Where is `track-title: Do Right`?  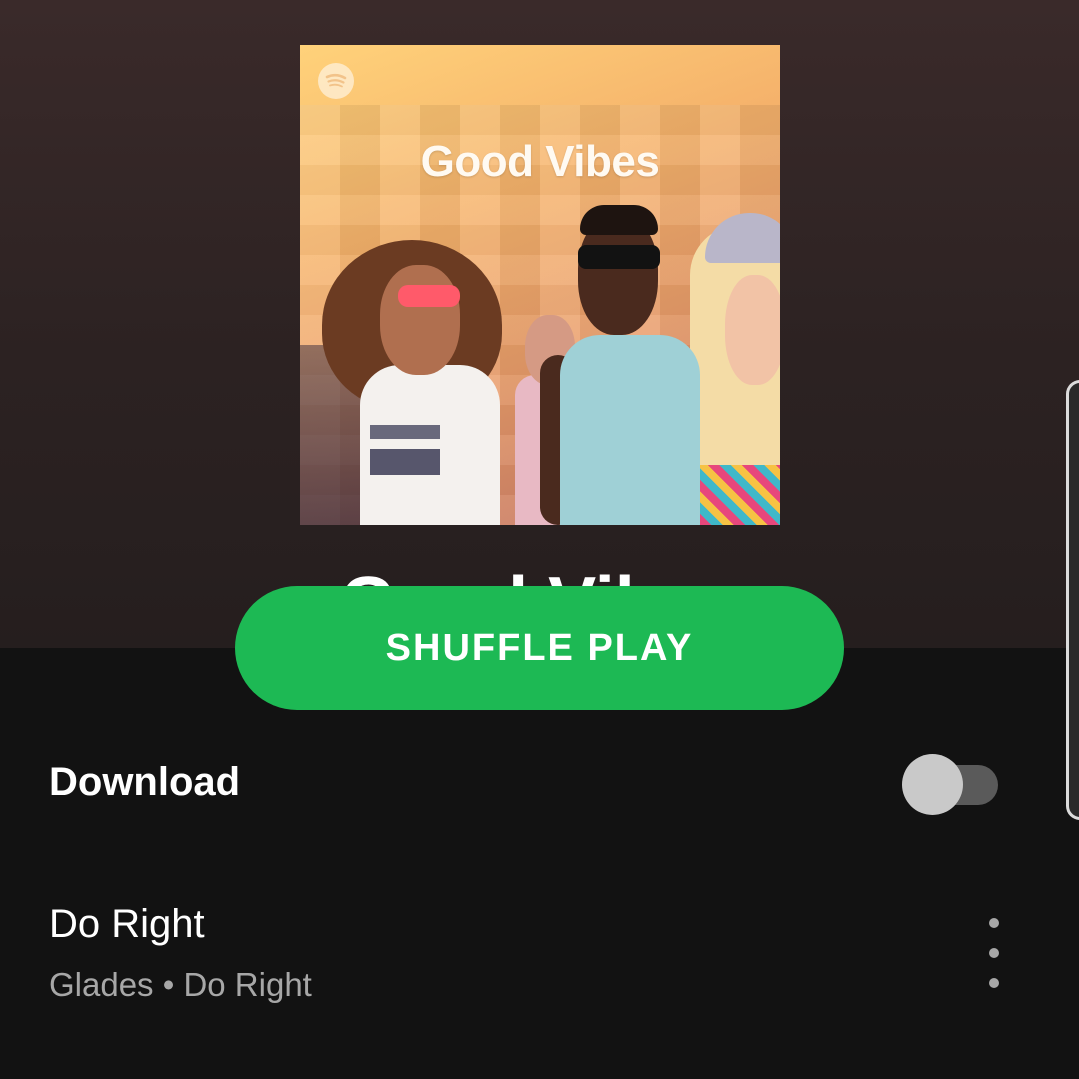
track-title: Do Right is located at coordinates (127, 924).